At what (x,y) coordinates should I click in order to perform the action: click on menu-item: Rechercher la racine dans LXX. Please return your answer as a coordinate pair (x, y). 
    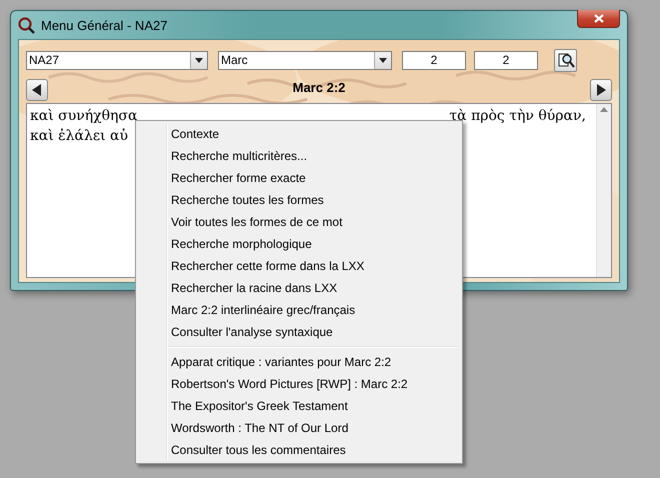
    Looking at the image, I should click on (299, 288).